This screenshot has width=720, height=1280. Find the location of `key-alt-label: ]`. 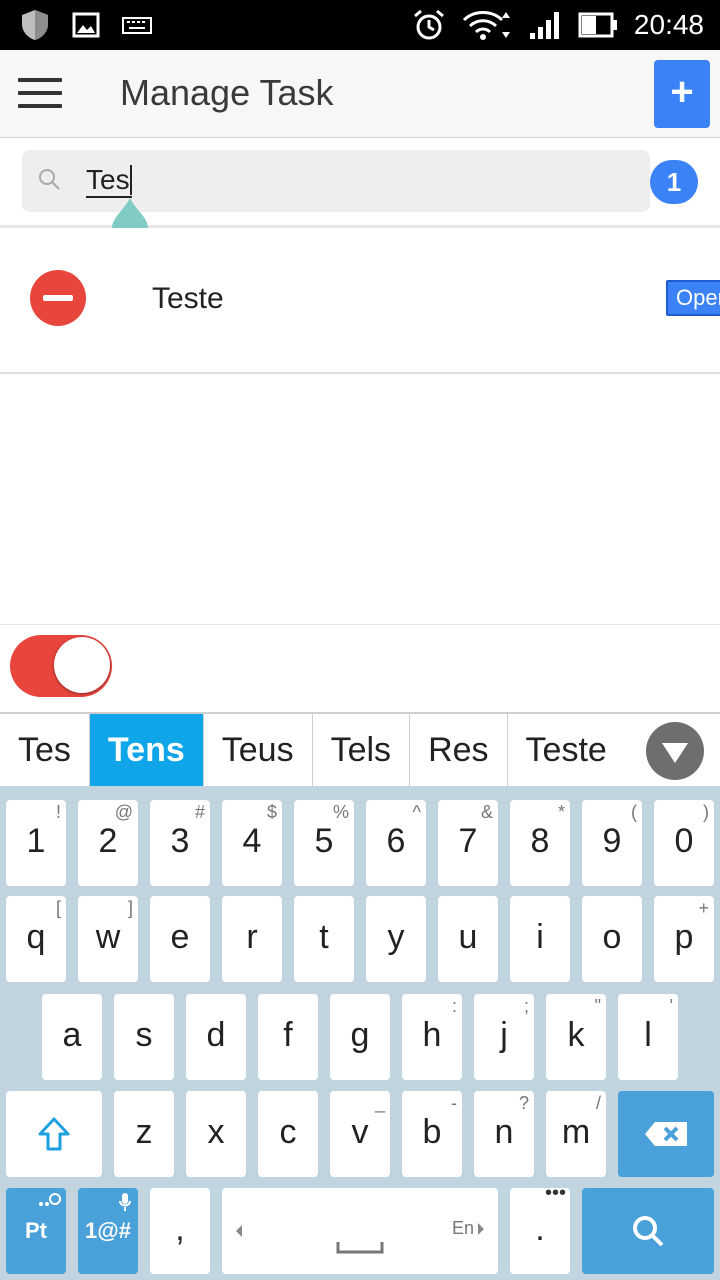

key-alt-label: ] is located at coordinates (130, 908).